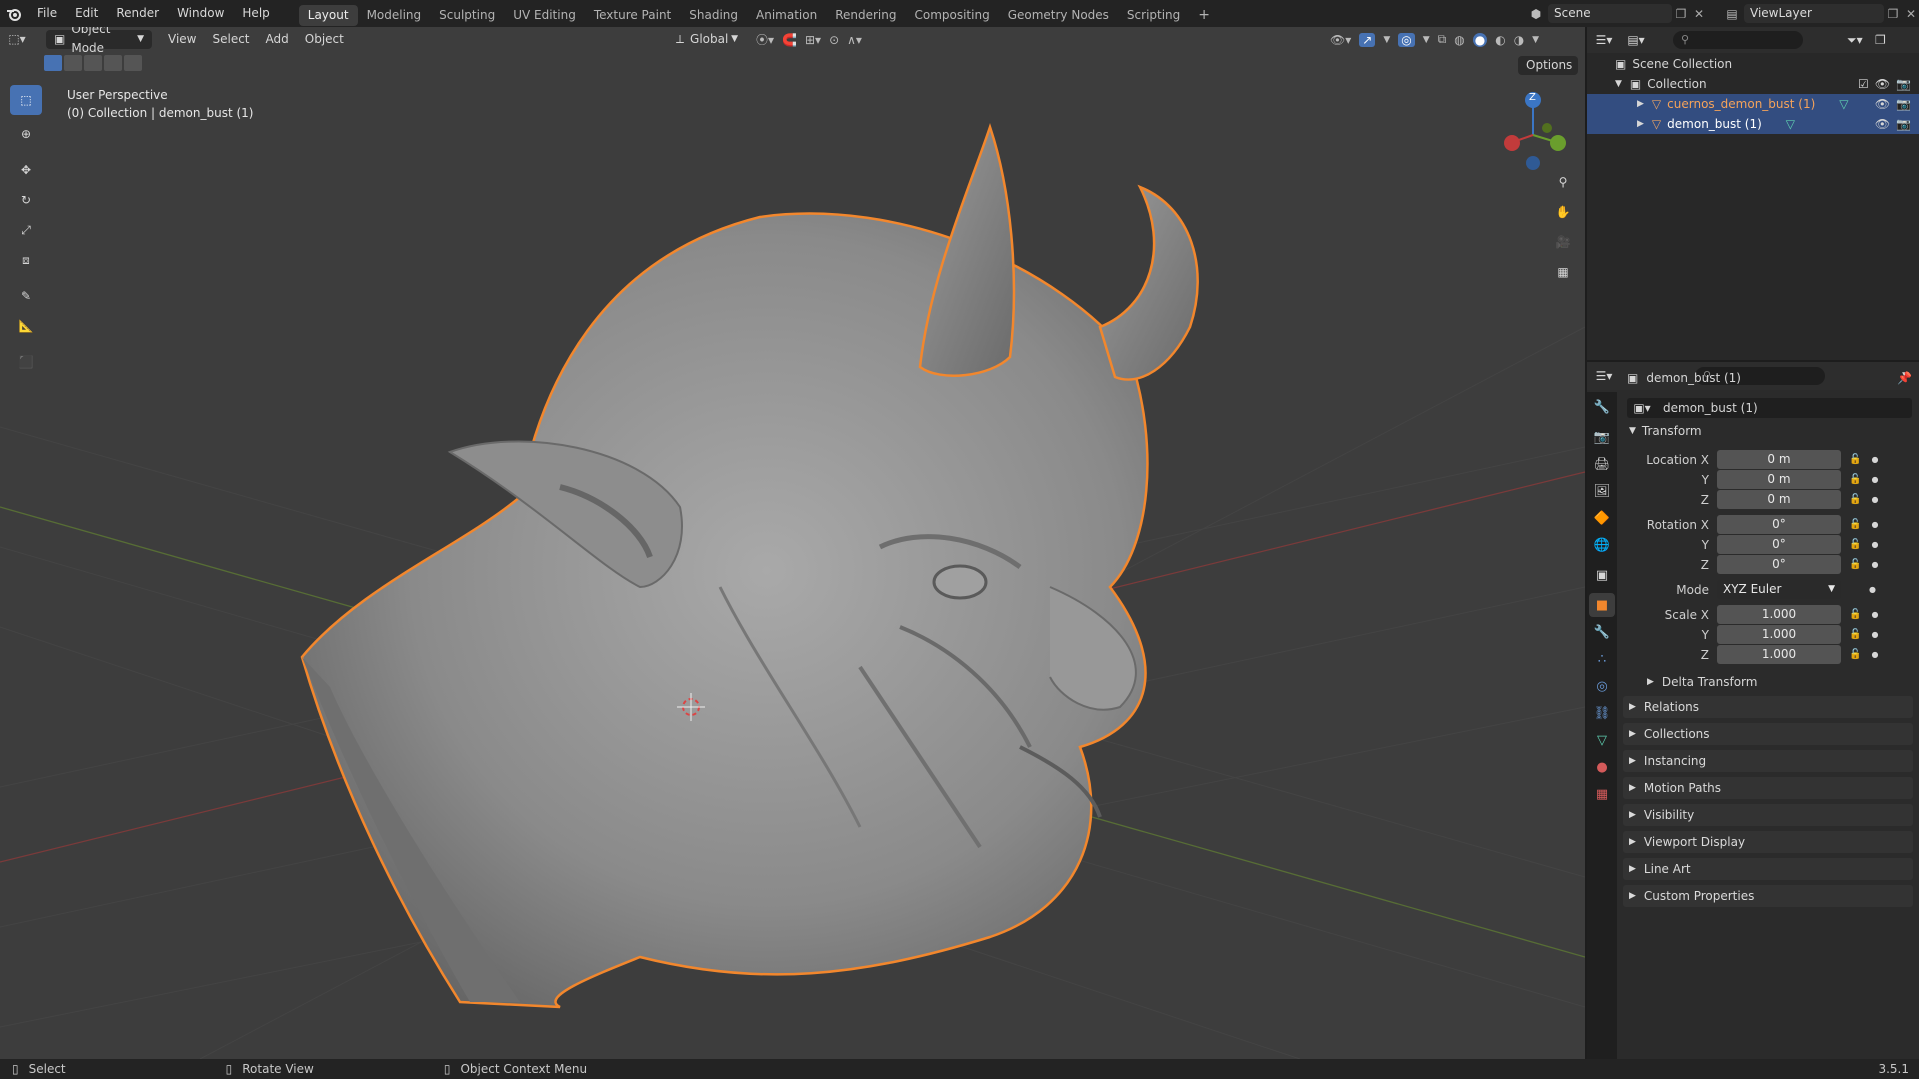  Describe the element at coordinates (865, 15) in the screenshot. I see `tab-rendering: Rendering` at that location.